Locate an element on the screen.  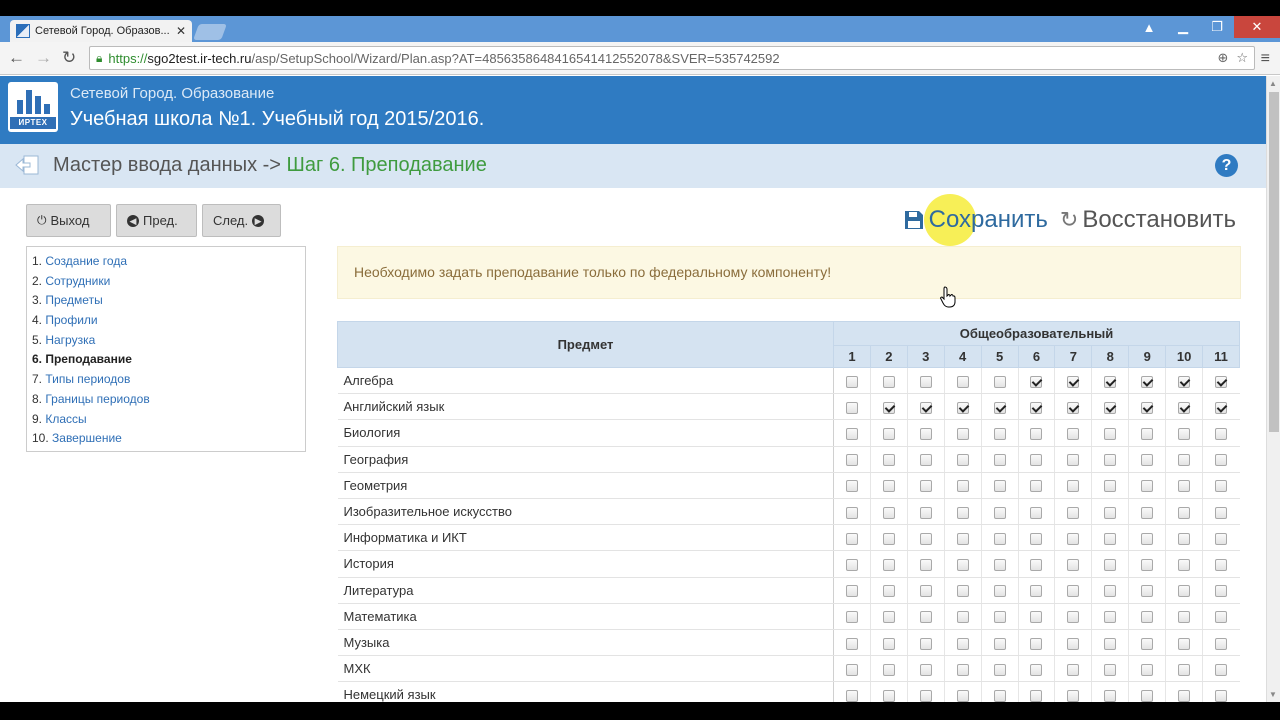
browser-tab: Сетевой Город. Образов... ✕ is located at coordinates (101, 31).